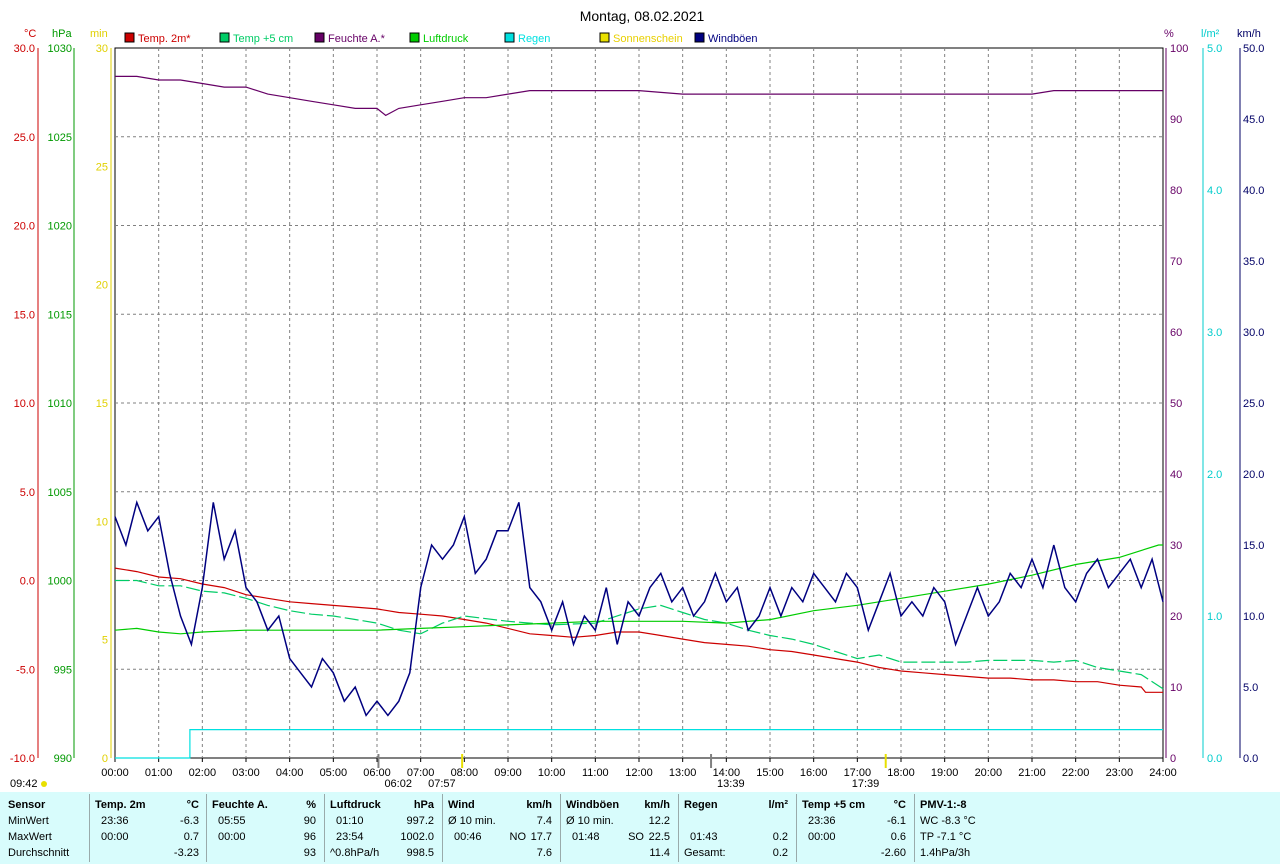 Image resolution: width=1280 pixels, height=864 pixels. What do you see at coordinates (164, 39) in the screenshot?
I see `legend-label: Temp. 2m*` at bounding box center [164, 39].